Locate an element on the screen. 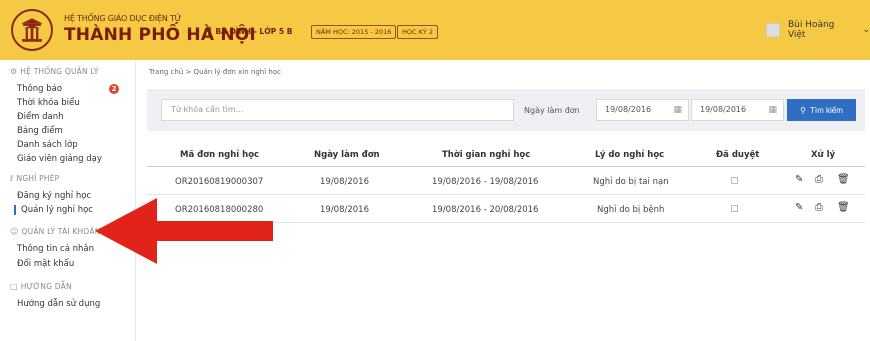 The width and height of the screenshot is (870, 341). search-button-label: Tìm kiếm is located at coordinates (826, 110).